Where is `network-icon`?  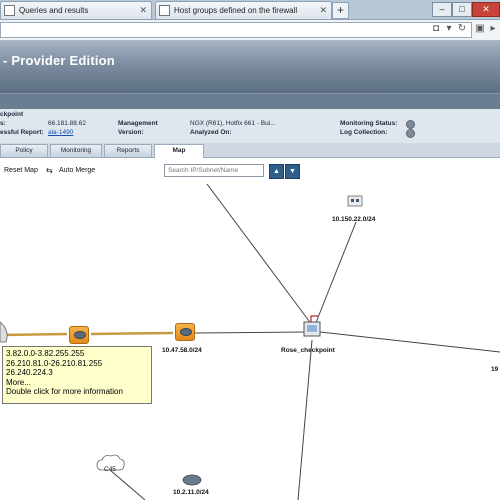
network-icon is located at coordinates (355, 201).